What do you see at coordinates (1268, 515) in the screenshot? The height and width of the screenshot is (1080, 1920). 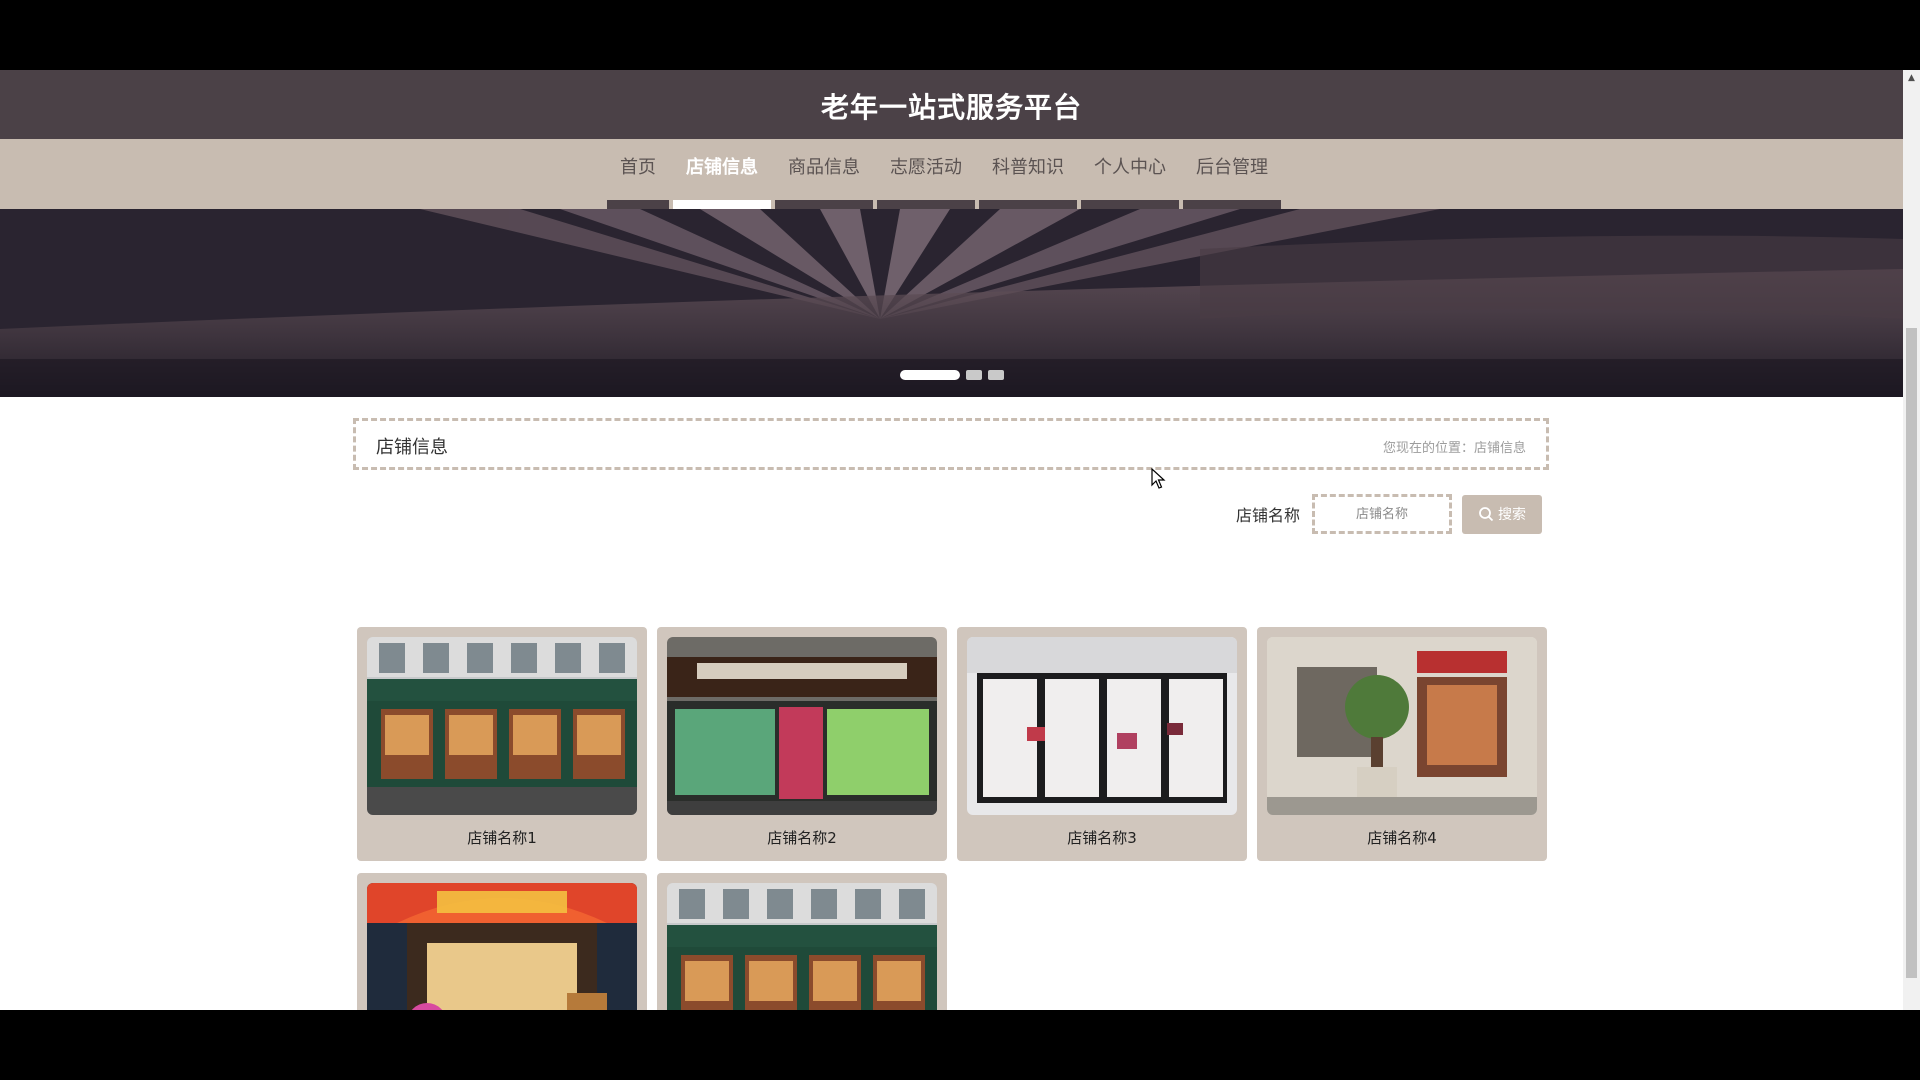 I see `search-label: 店铺名称` at bounding box center [1268, 515].